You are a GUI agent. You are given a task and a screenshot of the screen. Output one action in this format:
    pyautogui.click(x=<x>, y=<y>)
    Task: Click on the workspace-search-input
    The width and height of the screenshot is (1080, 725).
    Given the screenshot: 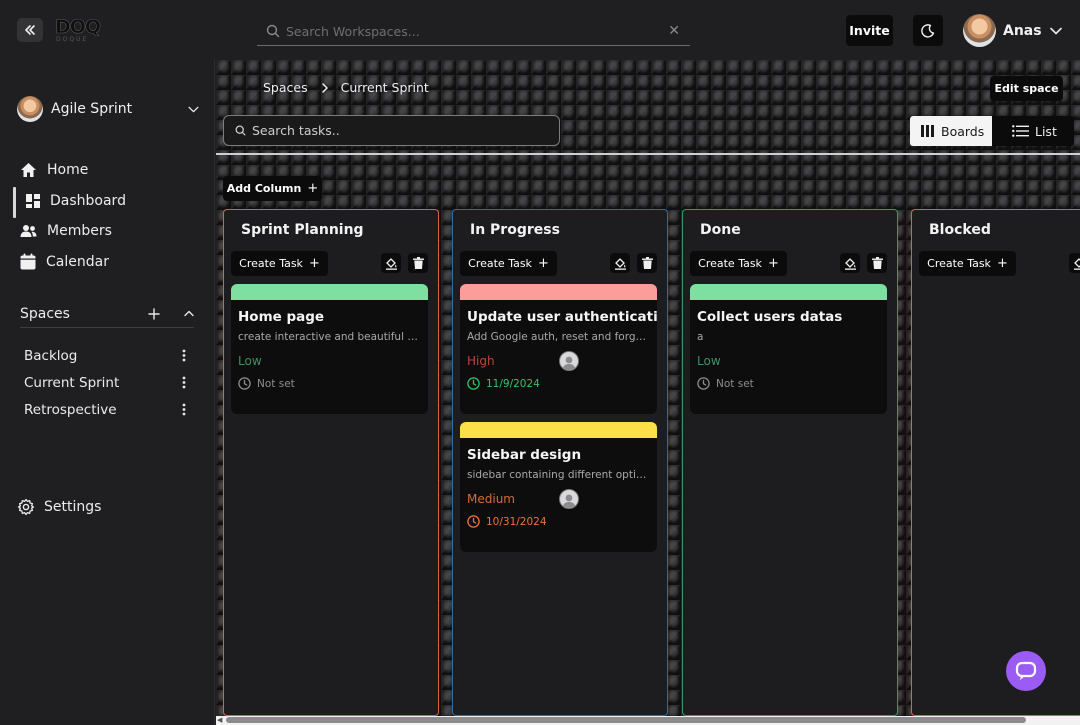 What is the action you would take?
    pyautogui.click(x=477, y=31)
    